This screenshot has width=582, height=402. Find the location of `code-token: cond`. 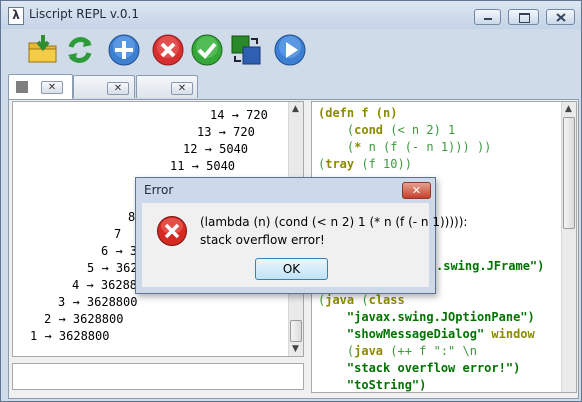

code-token: cond is located at coordinates (369, 130).